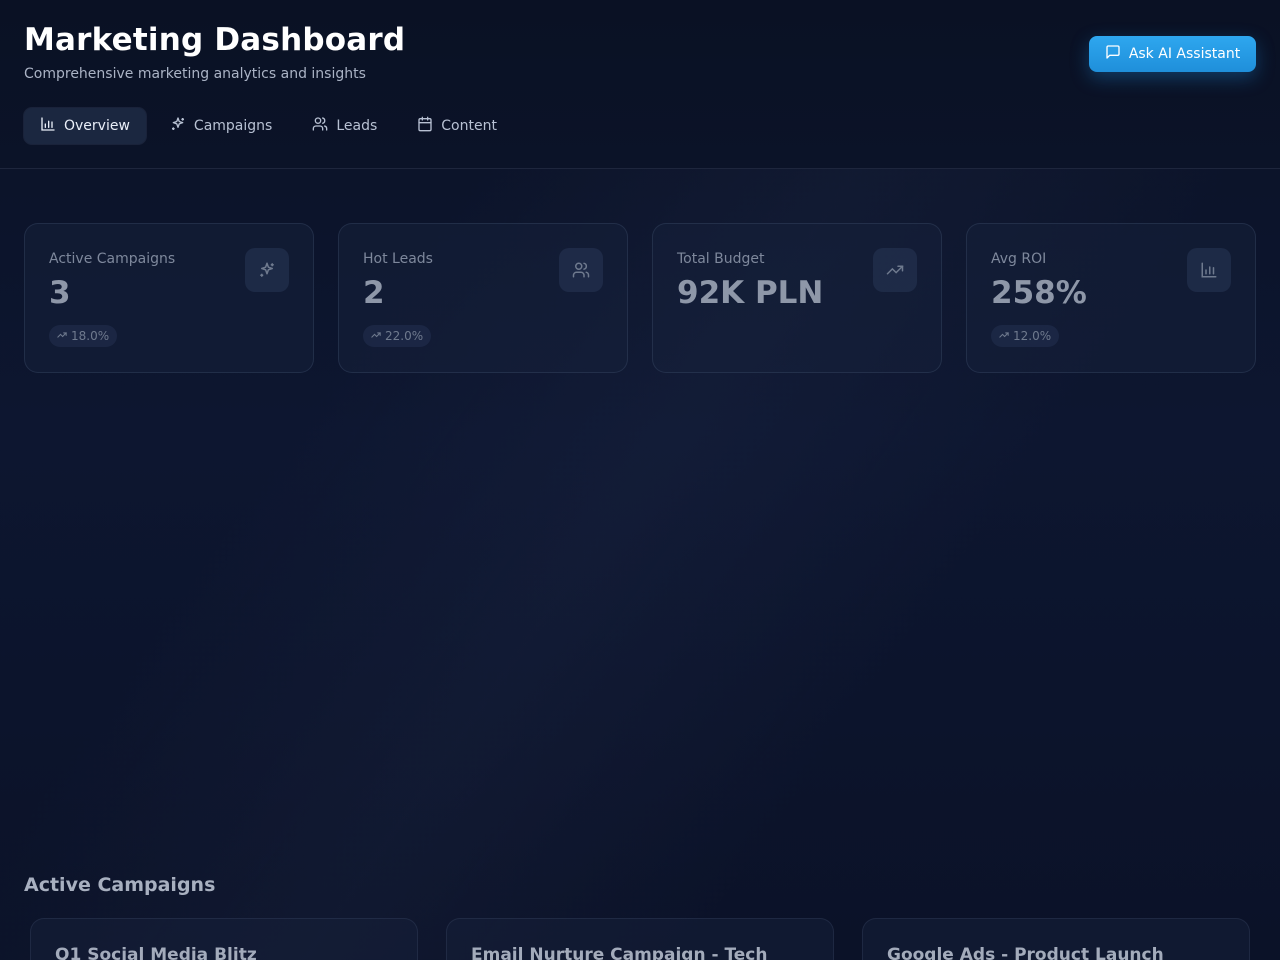 The height and width of the screenshot is (960, 1280). I want to click on message-square-icon, so click(1113, 54).